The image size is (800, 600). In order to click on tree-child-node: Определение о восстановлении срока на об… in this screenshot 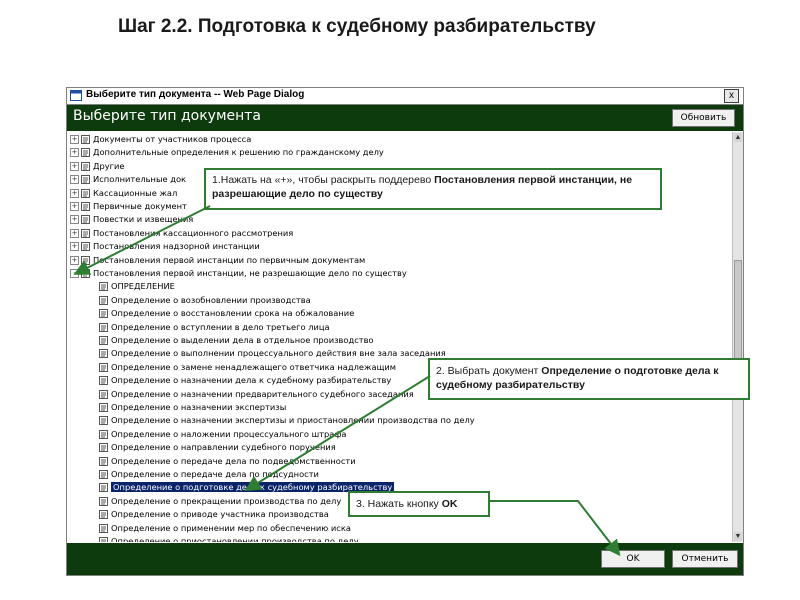, I will do `click(226, 313)`.